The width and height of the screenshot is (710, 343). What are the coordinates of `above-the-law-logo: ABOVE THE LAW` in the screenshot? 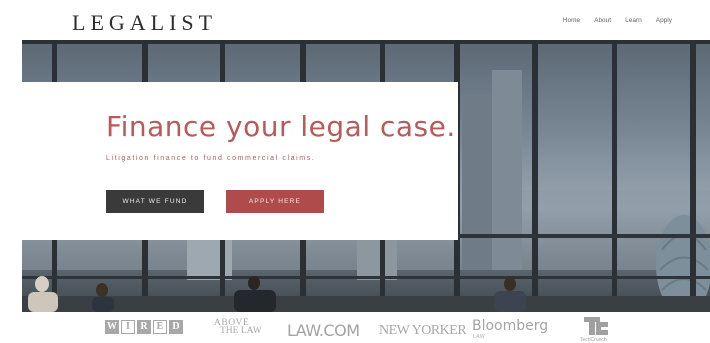 It's located at (238, 327).